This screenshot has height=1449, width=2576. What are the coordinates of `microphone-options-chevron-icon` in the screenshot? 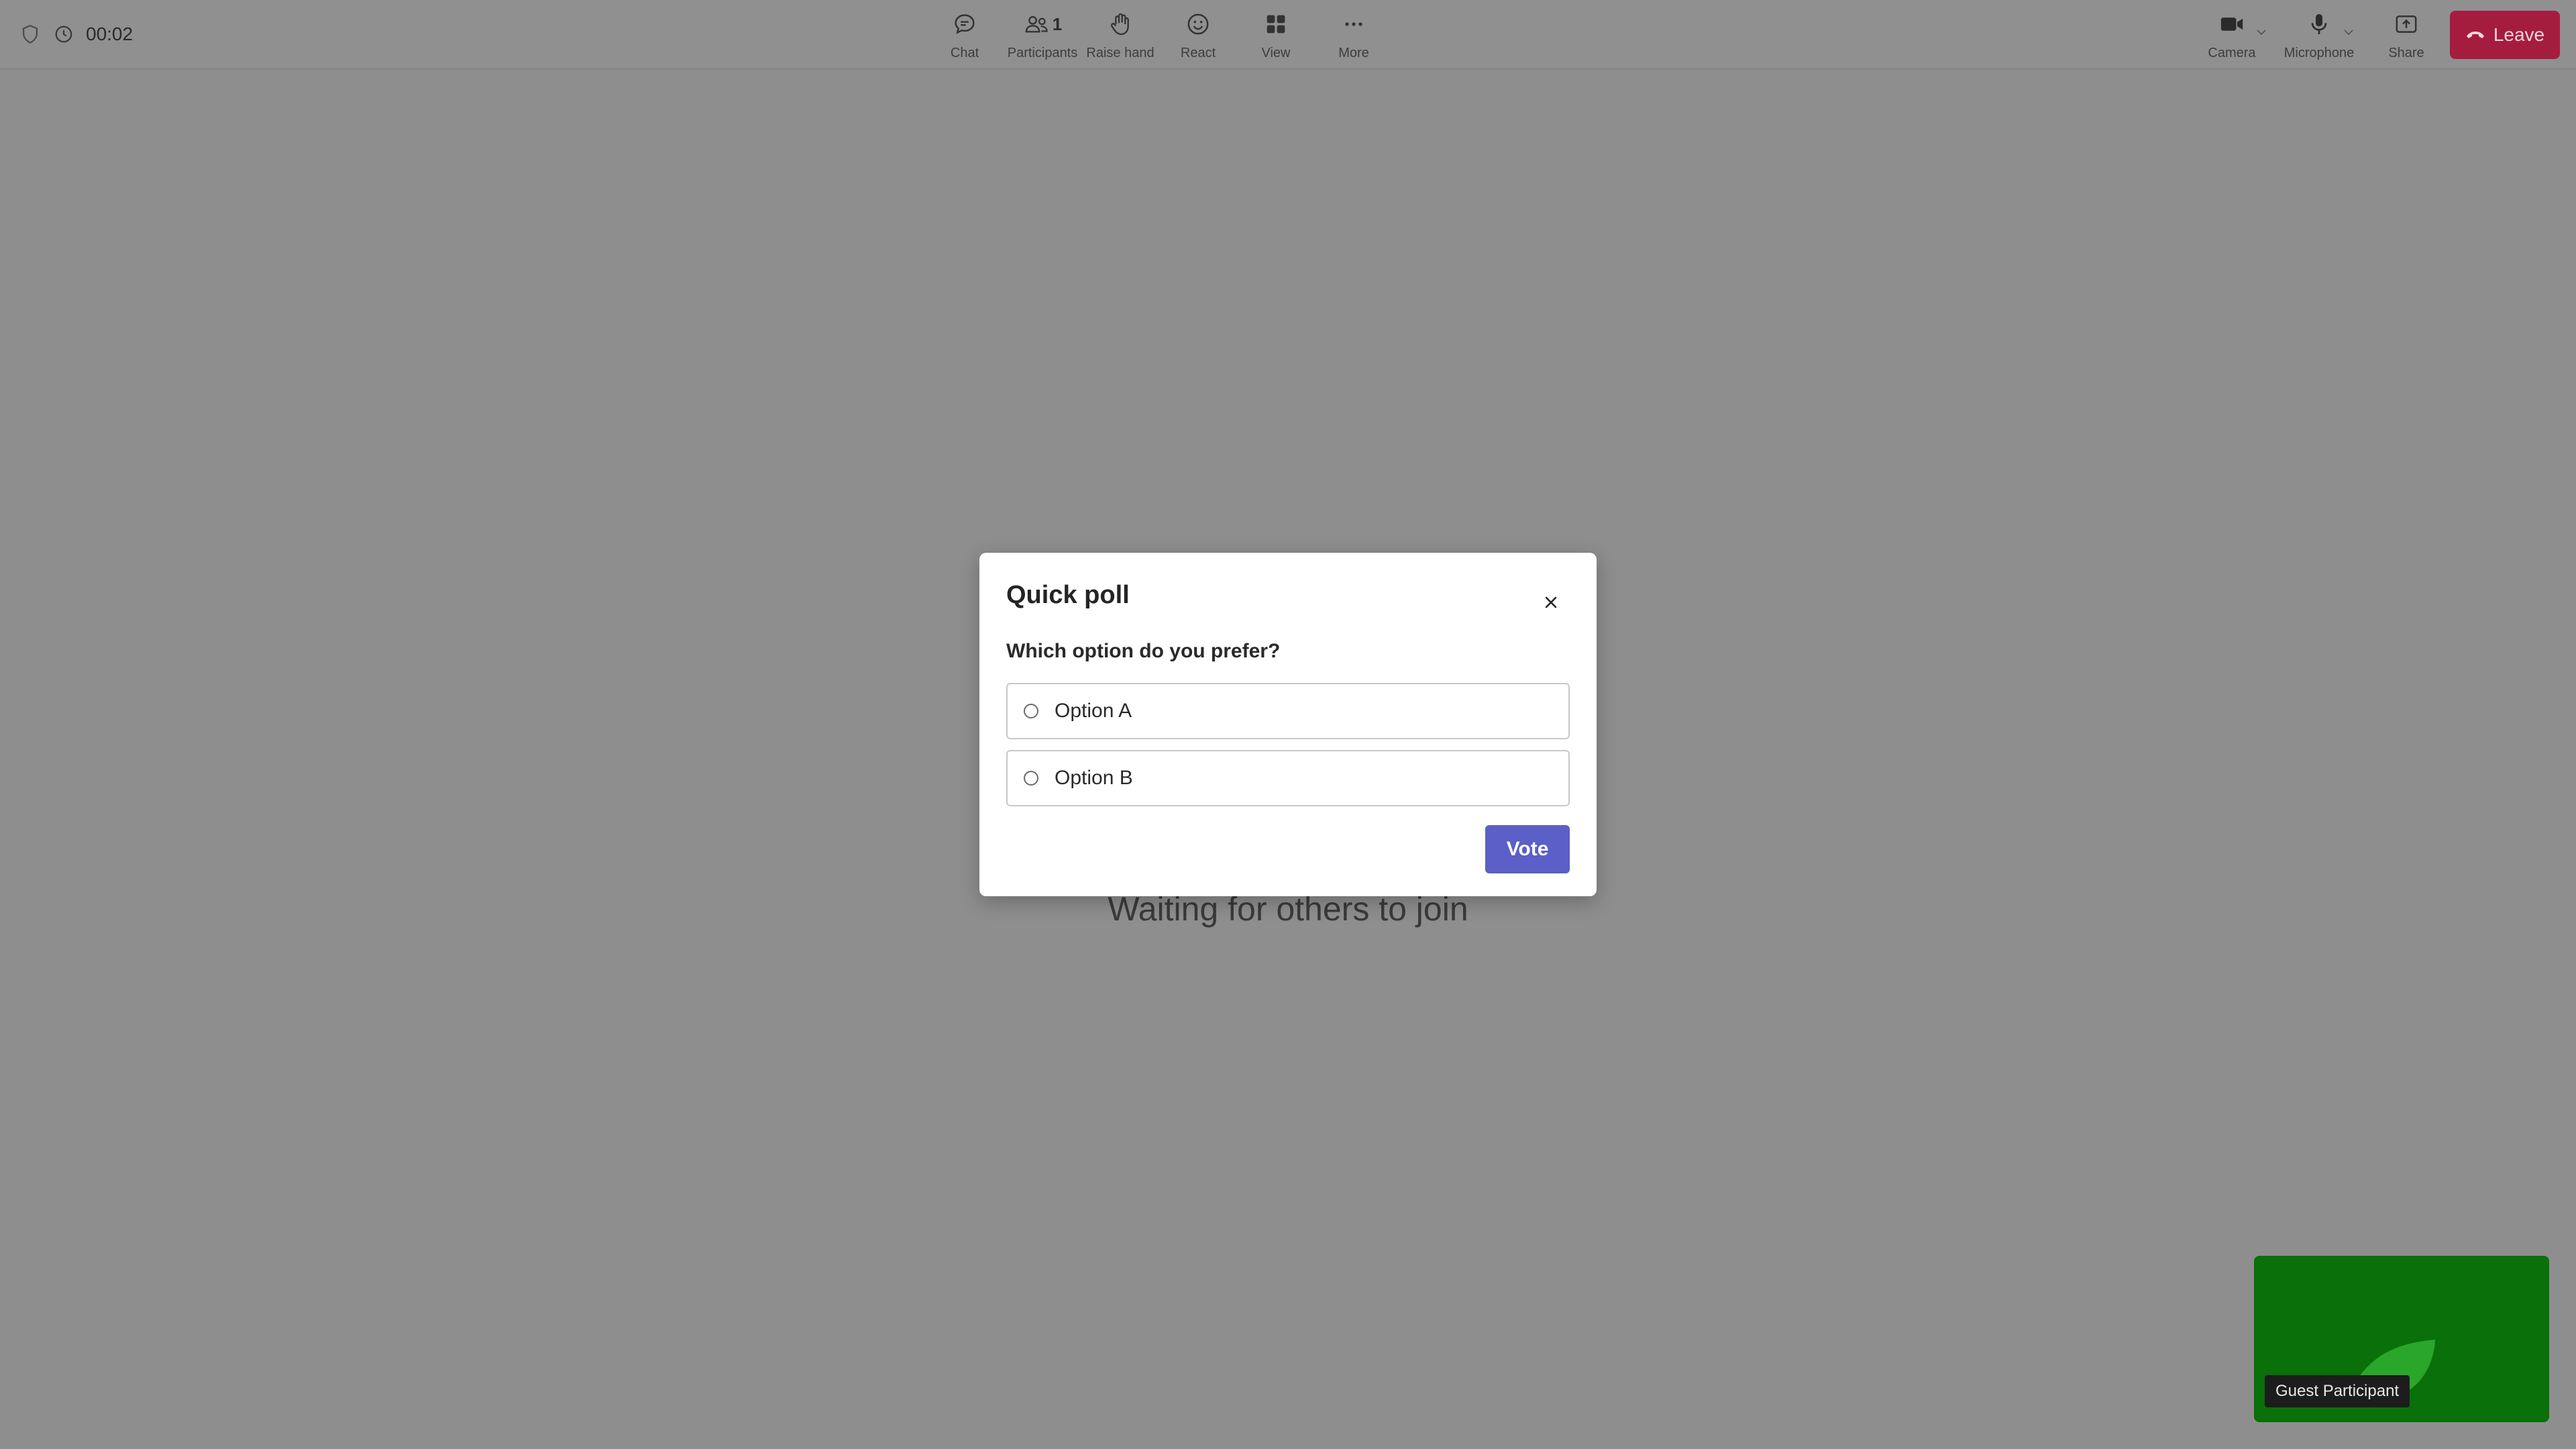 It's located at (2349, 32).